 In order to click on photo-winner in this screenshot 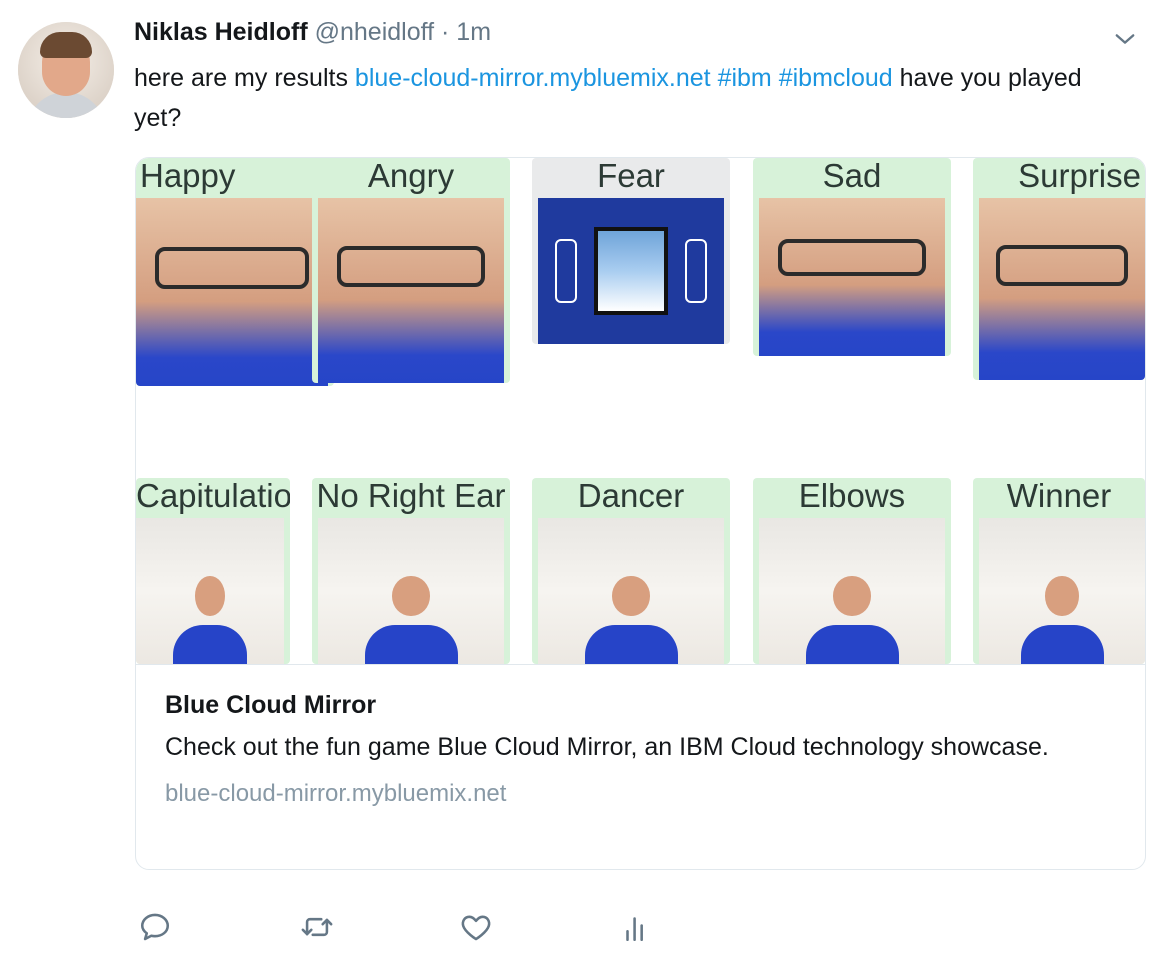, I will do `click(1062, 591)`.